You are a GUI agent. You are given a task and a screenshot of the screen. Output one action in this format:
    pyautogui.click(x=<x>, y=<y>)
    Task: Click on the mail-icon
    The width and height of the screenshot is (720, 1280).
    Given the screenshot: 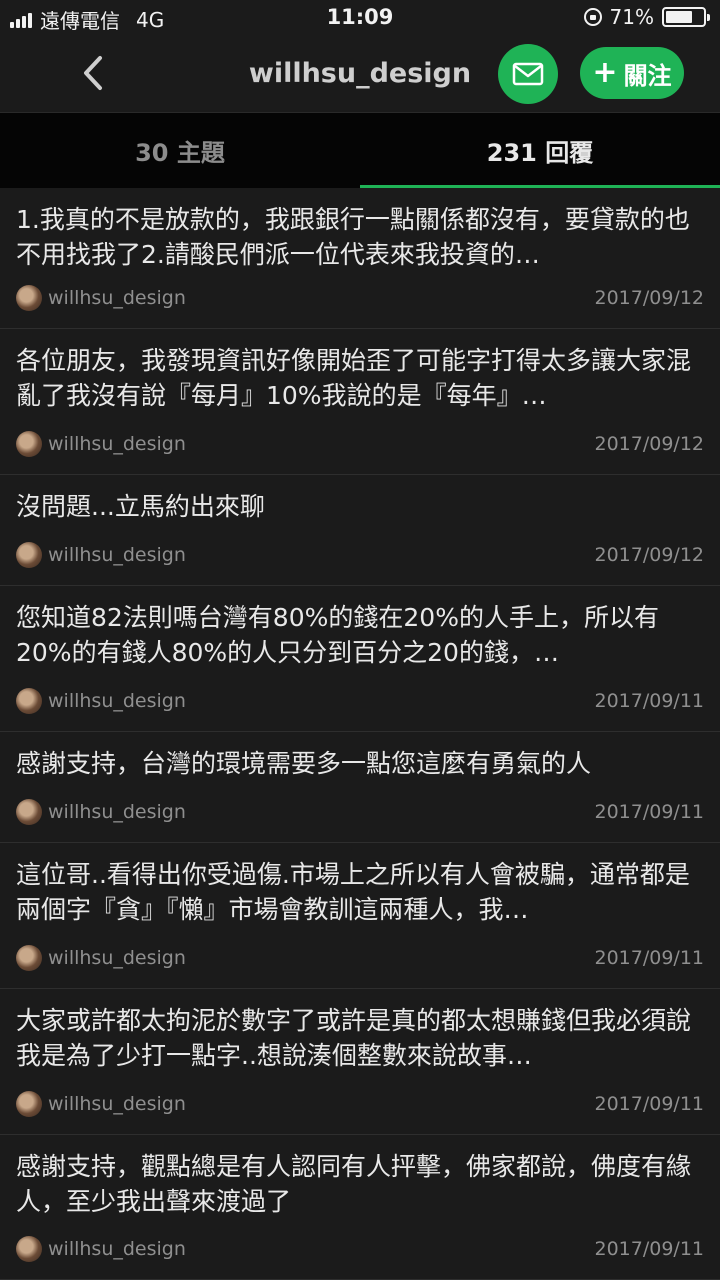 What is the action you would take?
    pyautogui.click(x=528, y=74)
    